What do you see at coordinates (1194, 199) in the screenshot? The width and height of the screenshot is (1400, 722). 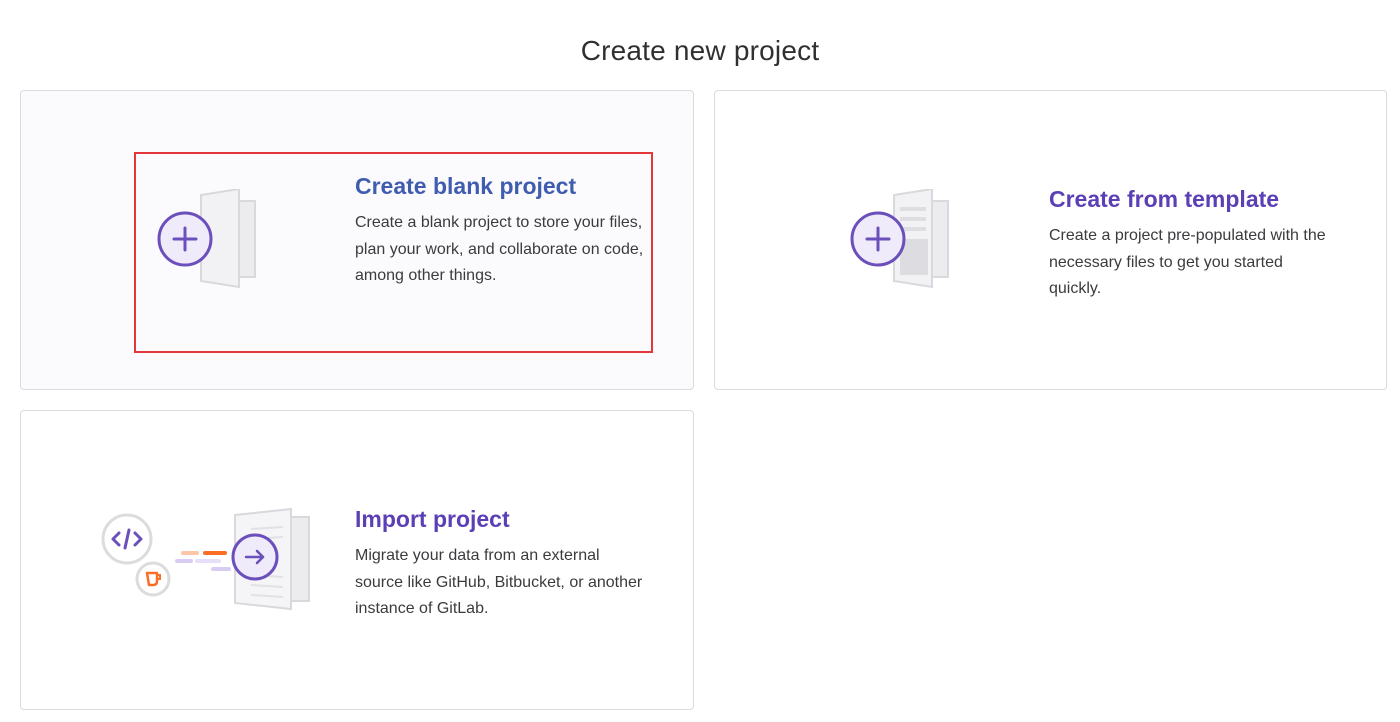 I see `card-heading: Create from template` at bounding box center [1194, 199].